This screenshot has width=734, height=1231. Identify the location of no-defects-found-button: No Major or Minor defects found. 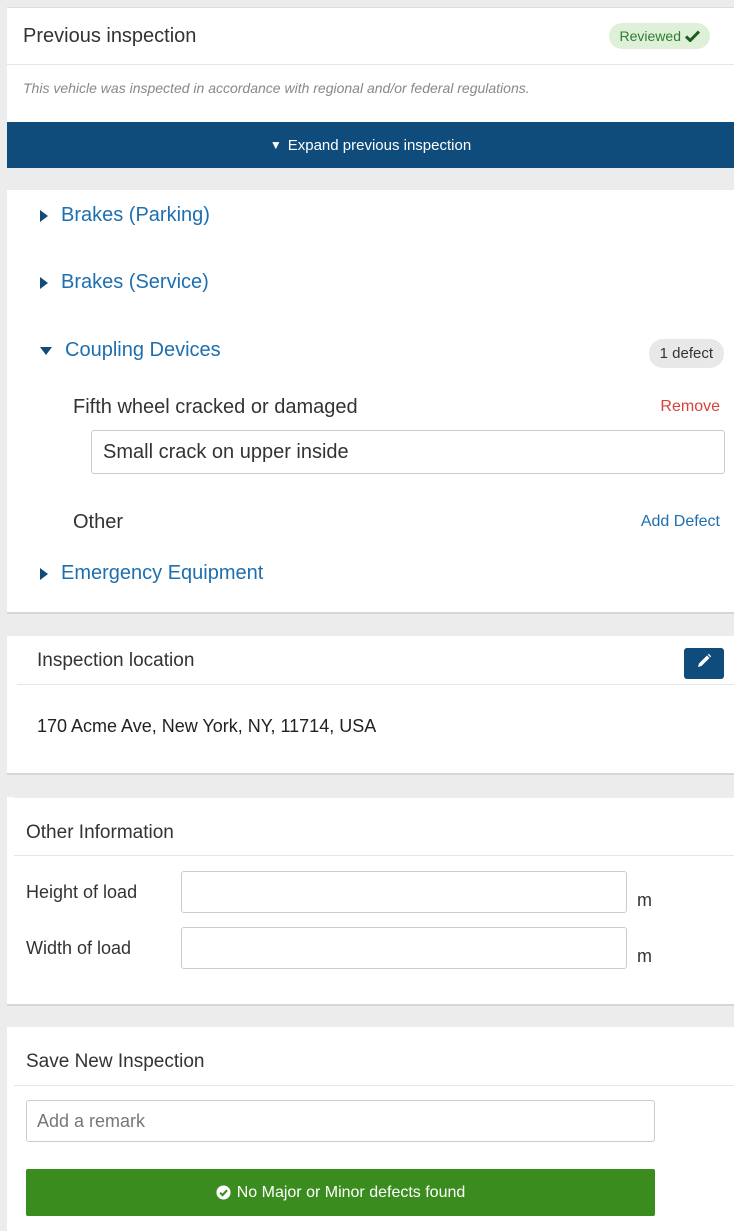
(340, 1192).